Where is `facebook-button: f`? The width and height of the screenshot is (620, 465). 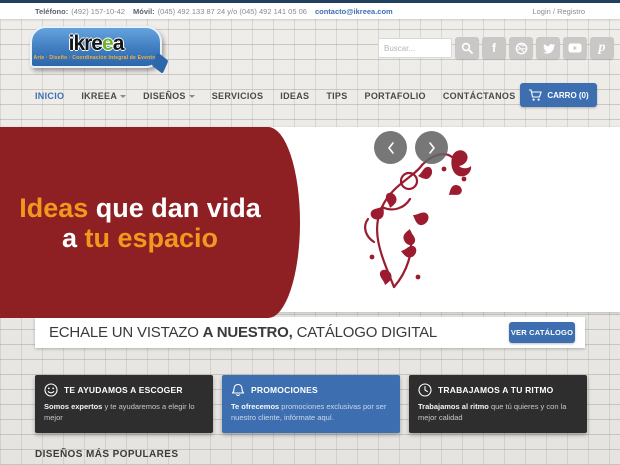 facebook-button: f is located at coordinates (494, 48).